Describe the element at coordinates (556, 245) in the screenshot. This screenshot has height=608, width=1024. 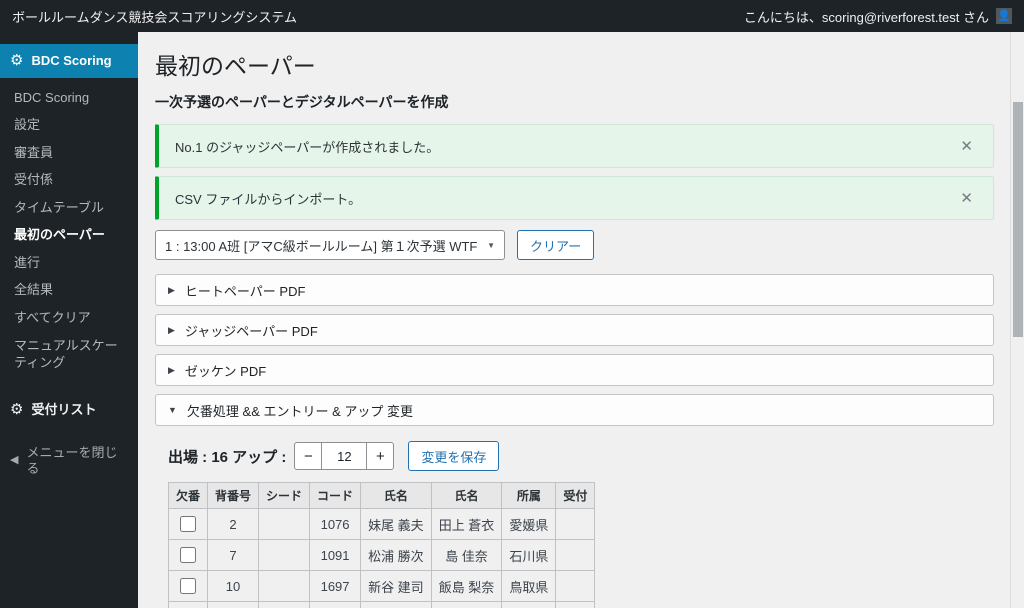
I see `clear-button: クリアー` at that location.